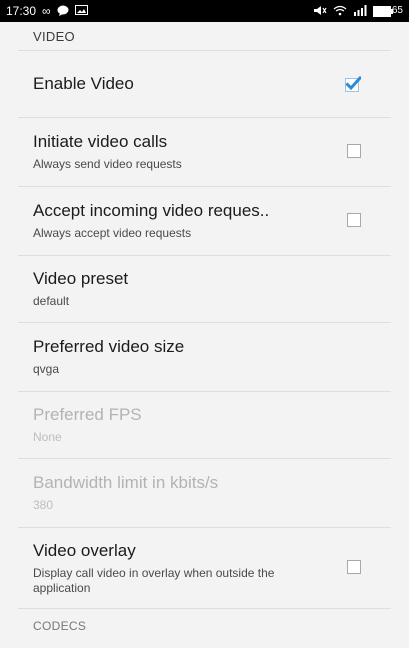  Describe the element at coordinates (46, 369) in the screenshot. I see `pref-summary: qvga` at that location.